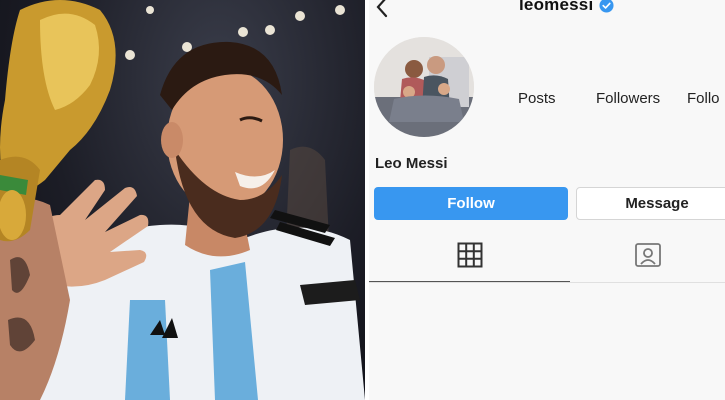 The image size is (725, 400). I want to click on profile-avatar, so click(424, 87).